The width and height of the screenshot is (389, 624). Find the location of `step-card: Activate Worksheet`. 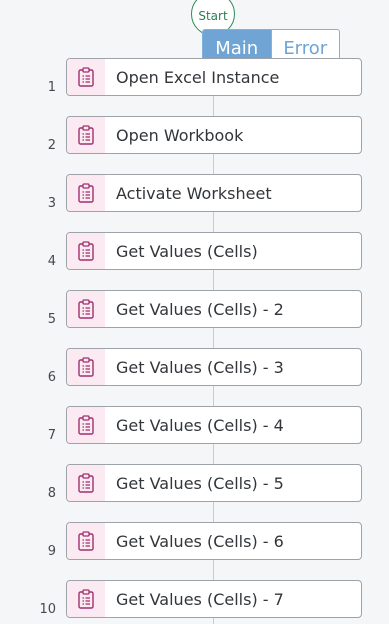

step-card: Activate Worksheet is located at coordinates (214, 193).